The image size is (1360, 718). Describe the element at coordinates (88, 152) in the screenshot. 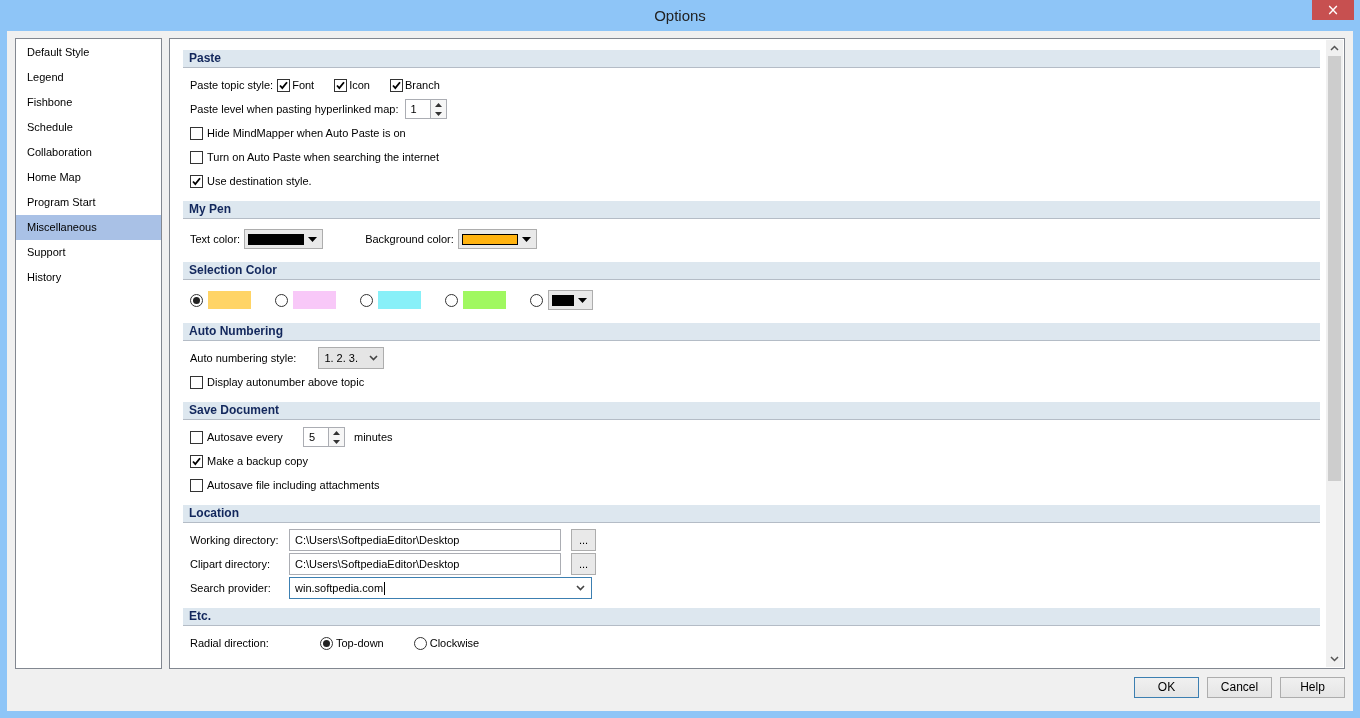

I see `category-item: Collaboration` at that location.